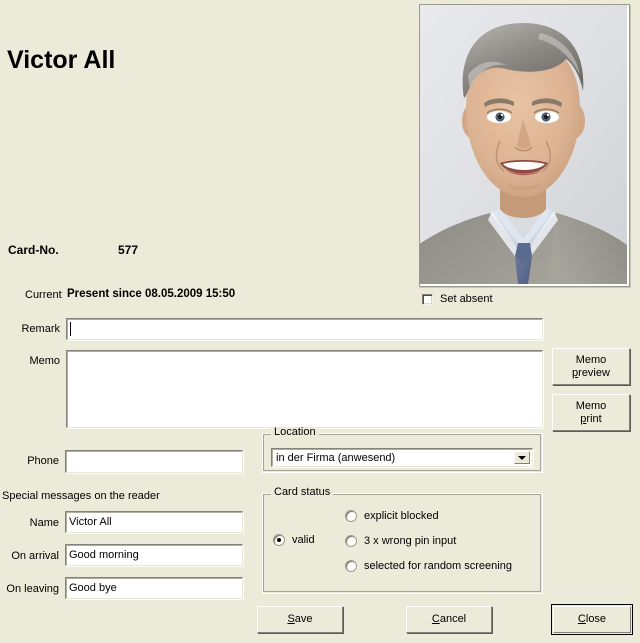 The height and width of the screenshot is (643, 640). What do you see at coordinates (154, 588) in the screenshot?
I see `on-leaving-input: Good bye` at bounding box center [154, 588].